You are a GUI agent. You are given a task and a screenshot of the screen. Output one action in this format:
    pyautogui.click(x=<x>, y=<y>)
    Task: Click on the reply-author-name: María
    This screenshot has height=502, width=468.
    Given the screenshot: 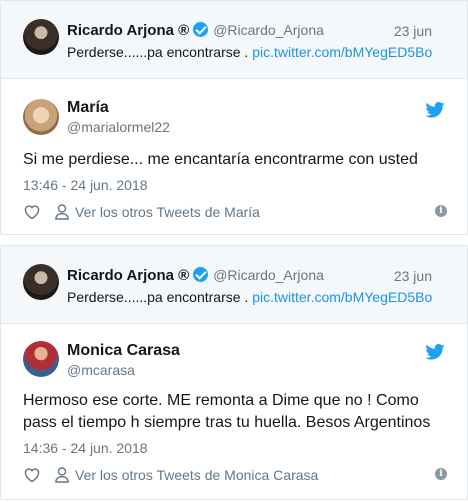 What is the action you would take?
    pyautogui.click(x=88, y=108)
    